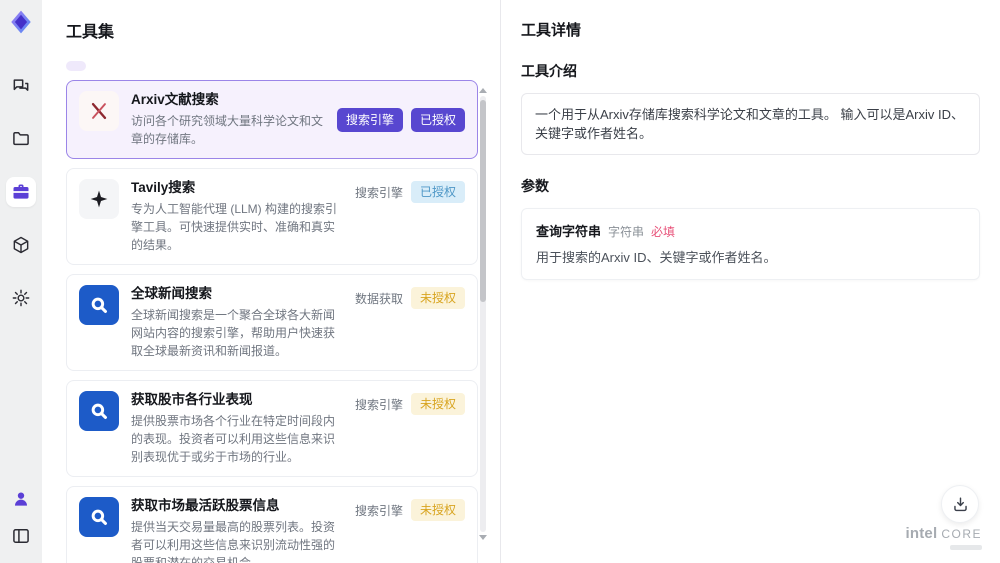  I want to click on parameter-required-badge: 必填, so click(663, 232).